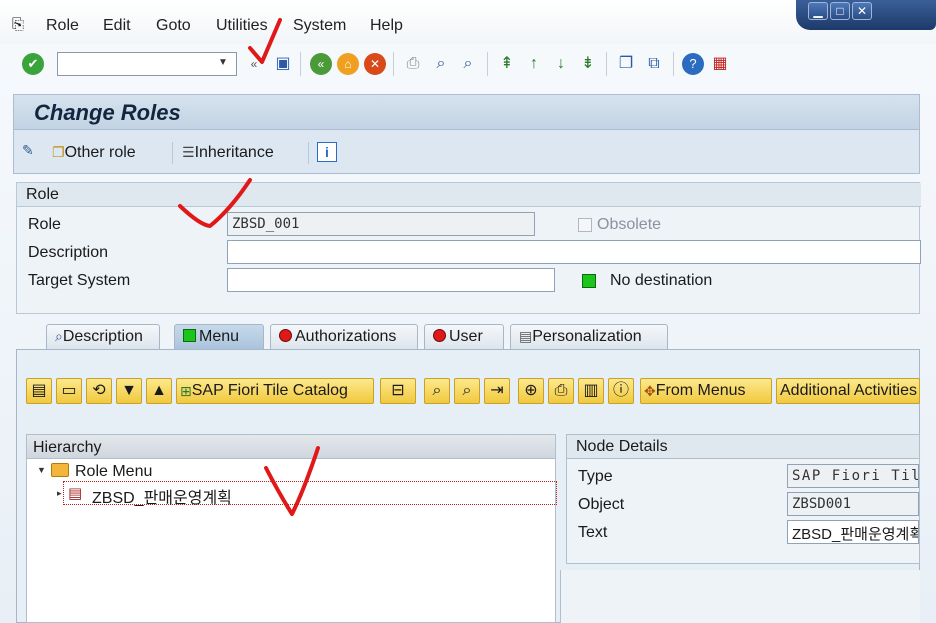  What do you see at coordinates (249, 267) in the screenshot?
I see `annotation-checkmarks` at bounding box center [249, 267].